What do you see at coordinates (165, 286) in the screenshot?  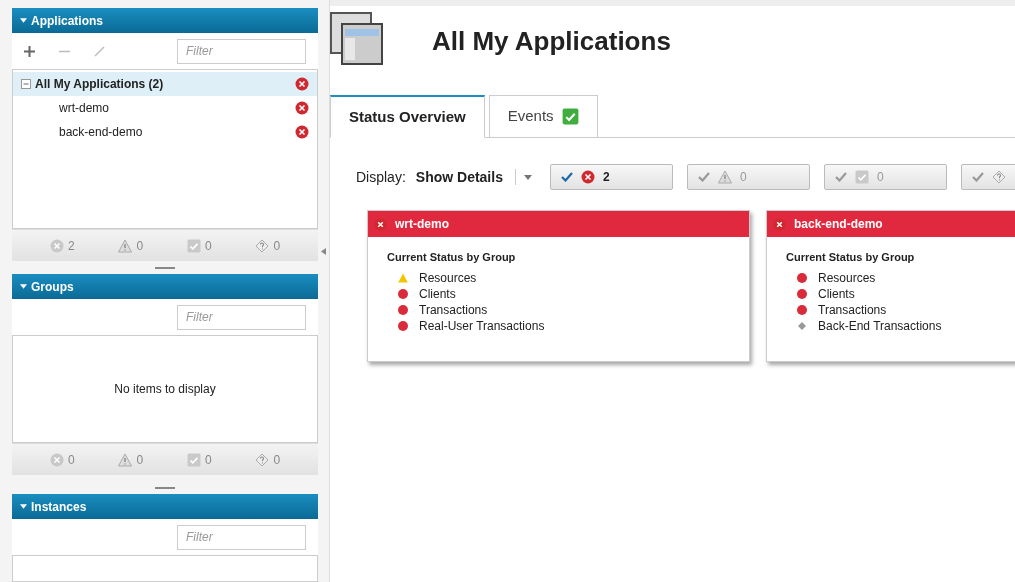 I see `panel-header: Groups` at bounding box center [165, 286].